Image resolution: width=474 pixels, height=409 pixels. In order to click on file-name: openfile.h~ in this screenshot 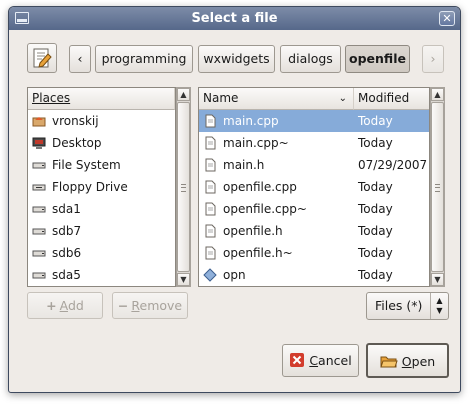, I will do `click(258, 253)`.